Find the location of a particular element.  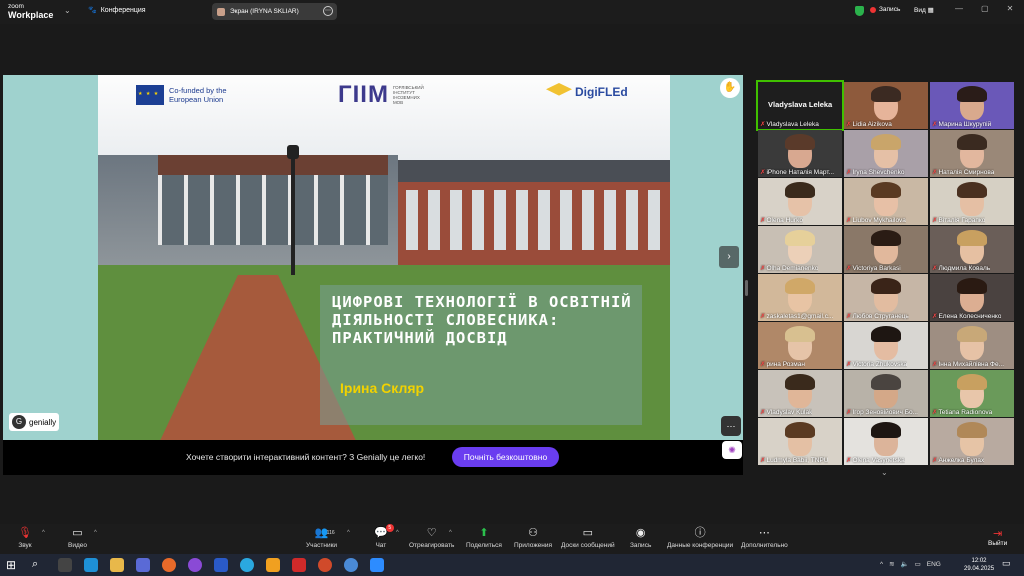

people-icon: 👥 116 is located at coordinates (324, 533).